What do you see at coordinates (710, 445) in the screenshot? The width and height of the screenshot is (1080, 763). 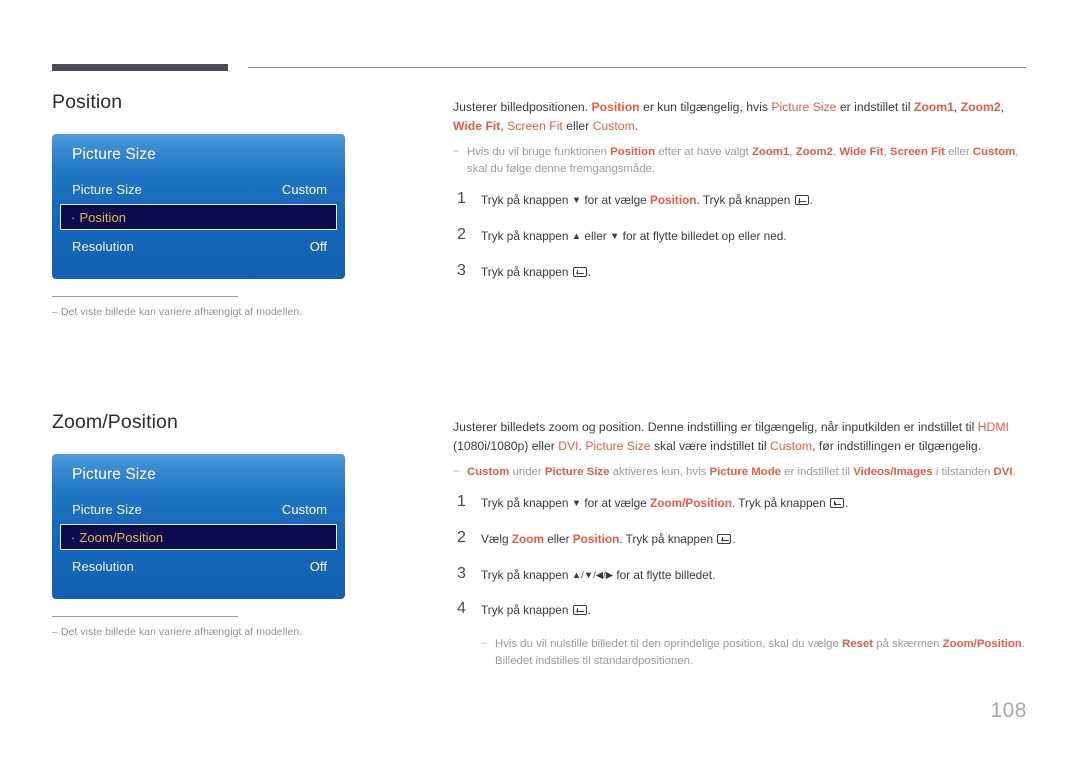 I see `text-run: skal være indstillet til` at bounding box center [710, 445].